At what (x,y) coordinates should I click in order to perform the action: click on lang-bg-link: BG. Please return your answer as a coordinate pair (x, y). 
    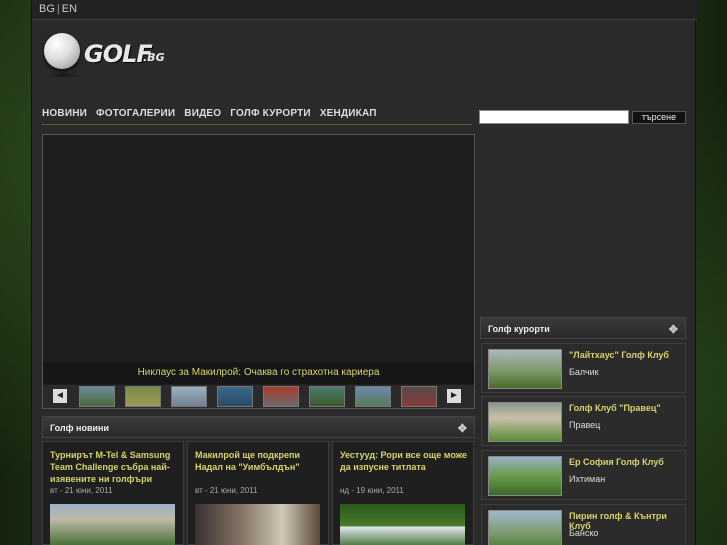
    Looking at the image, I should click on (47, 9).